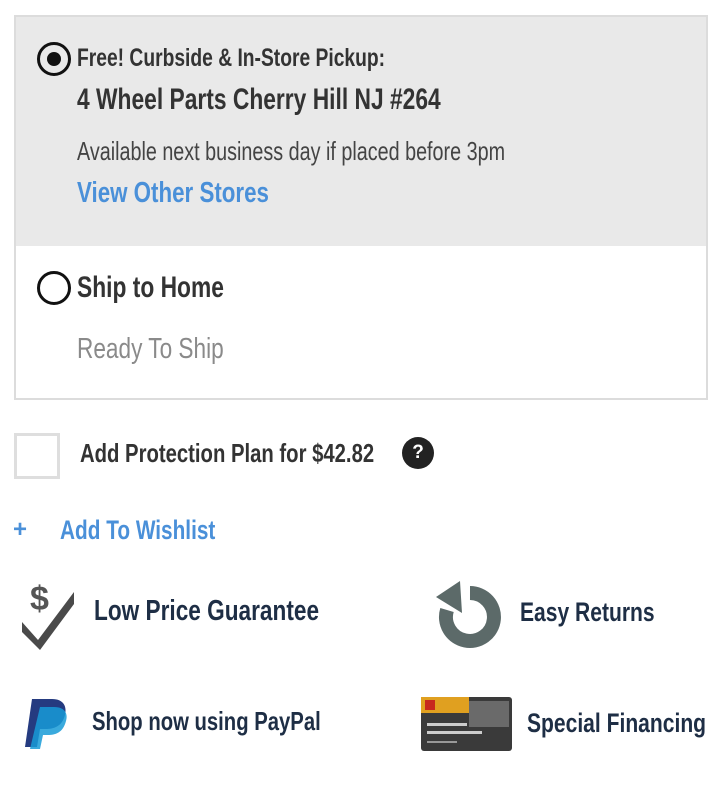  Describe the element at coordinates (470, 615) in the screenshot. I see `return-arrow-icon` at that location.